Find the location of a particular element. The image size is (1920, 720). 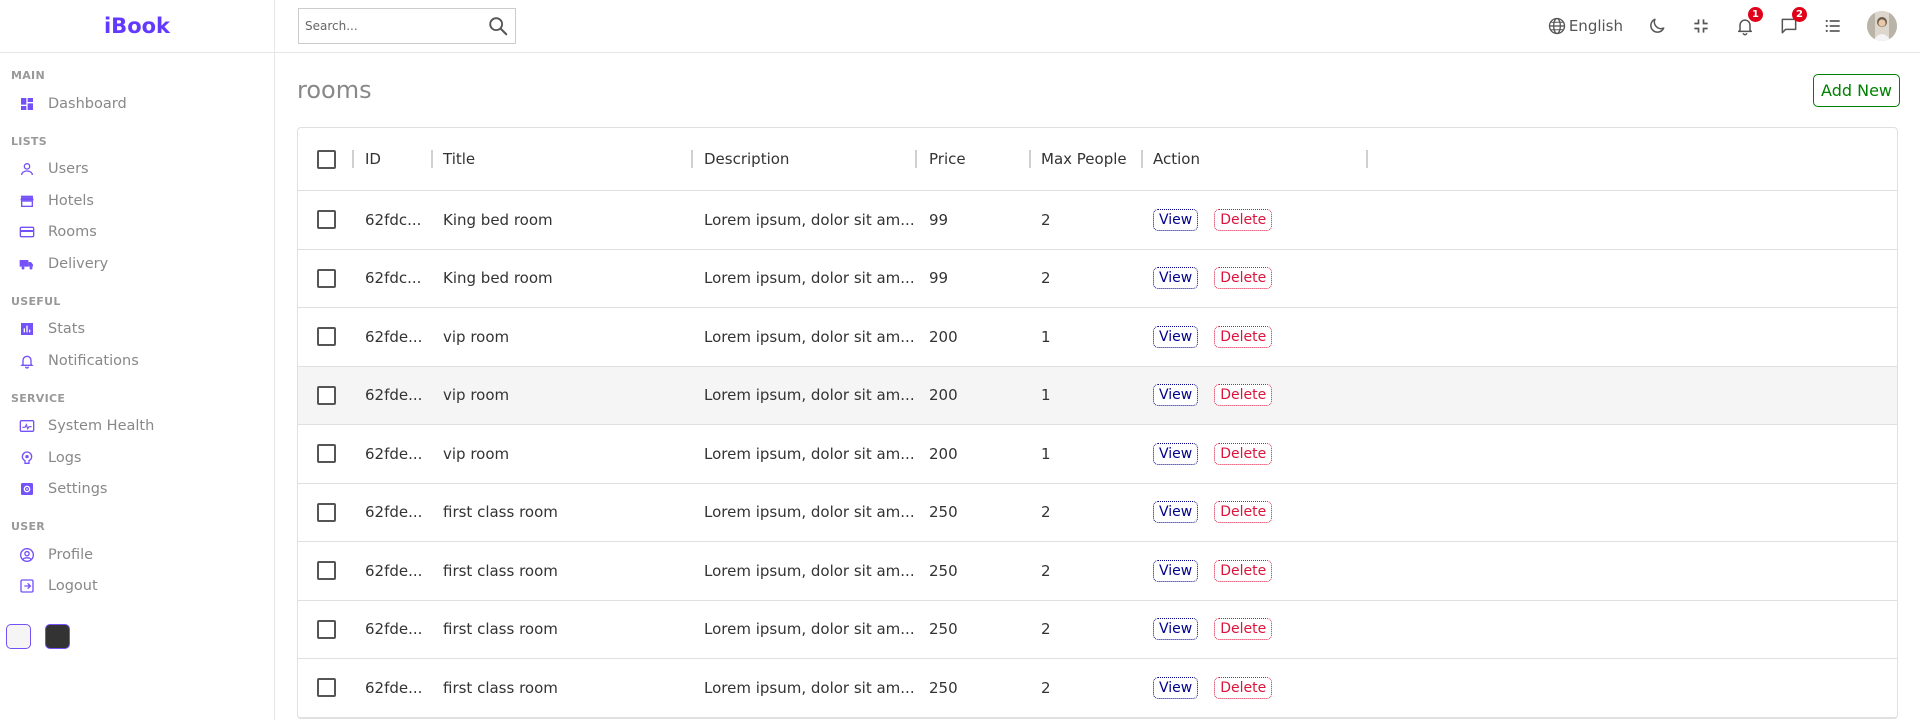

search-icon is located at coordinates (498, 26).